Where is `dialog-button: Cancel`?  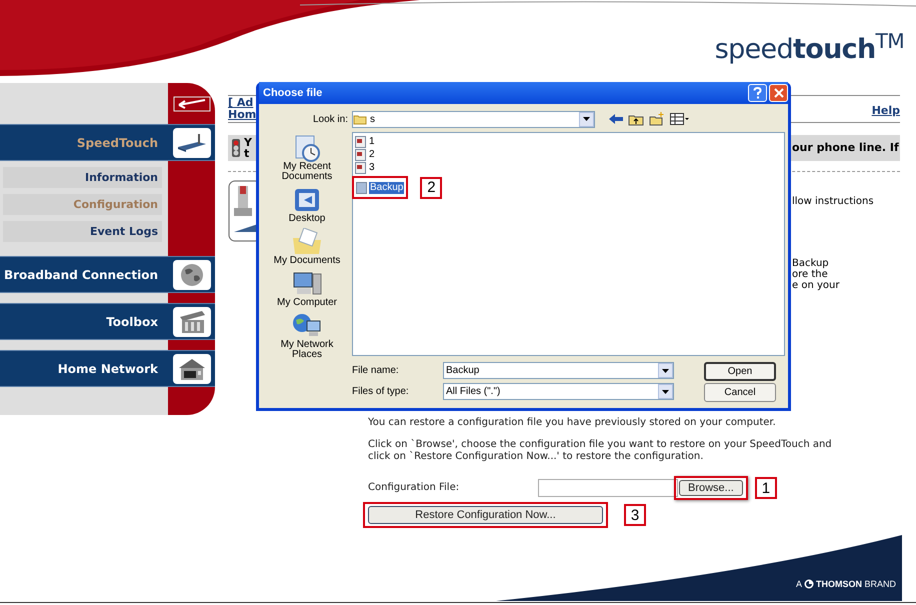 dialog-button: Cancel is located at coordinates (740, 392).